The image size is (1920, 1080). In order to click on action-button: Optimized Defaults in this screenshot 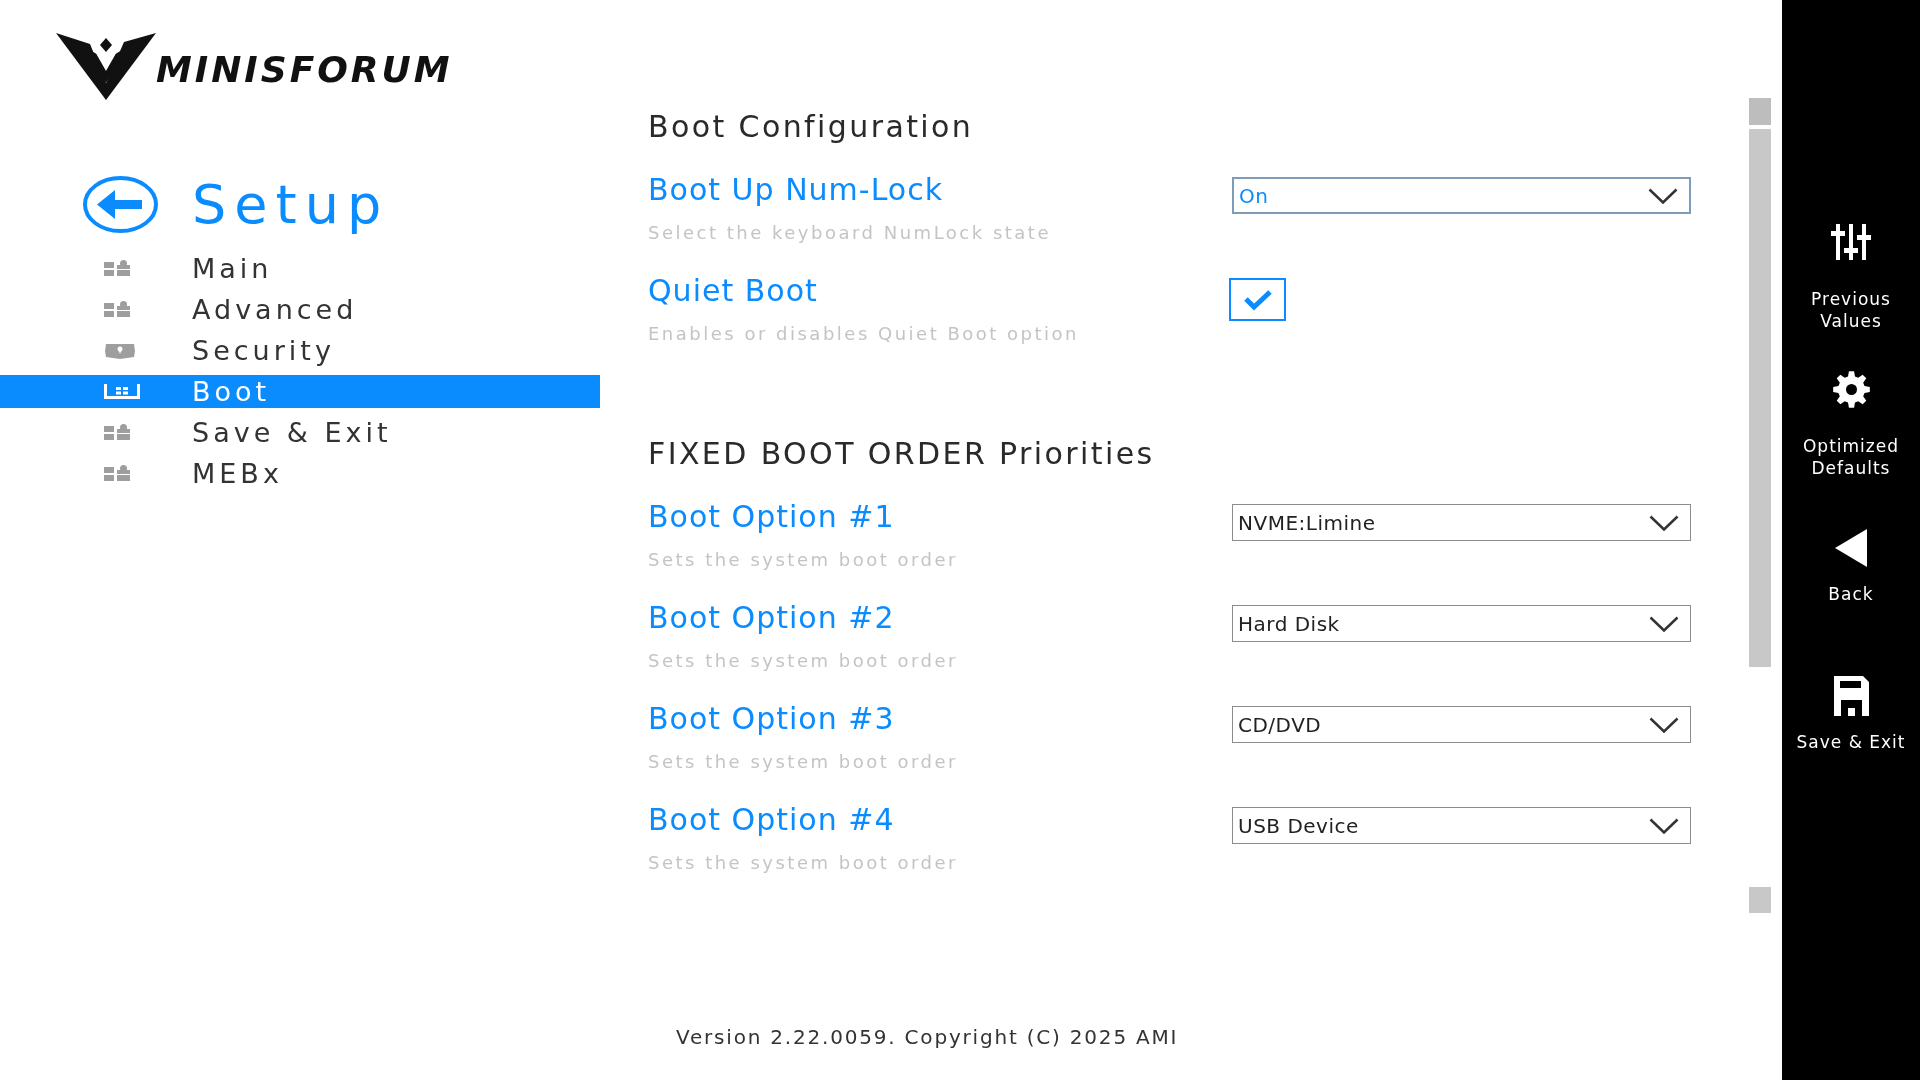, I will do `click(1851, 425)`.